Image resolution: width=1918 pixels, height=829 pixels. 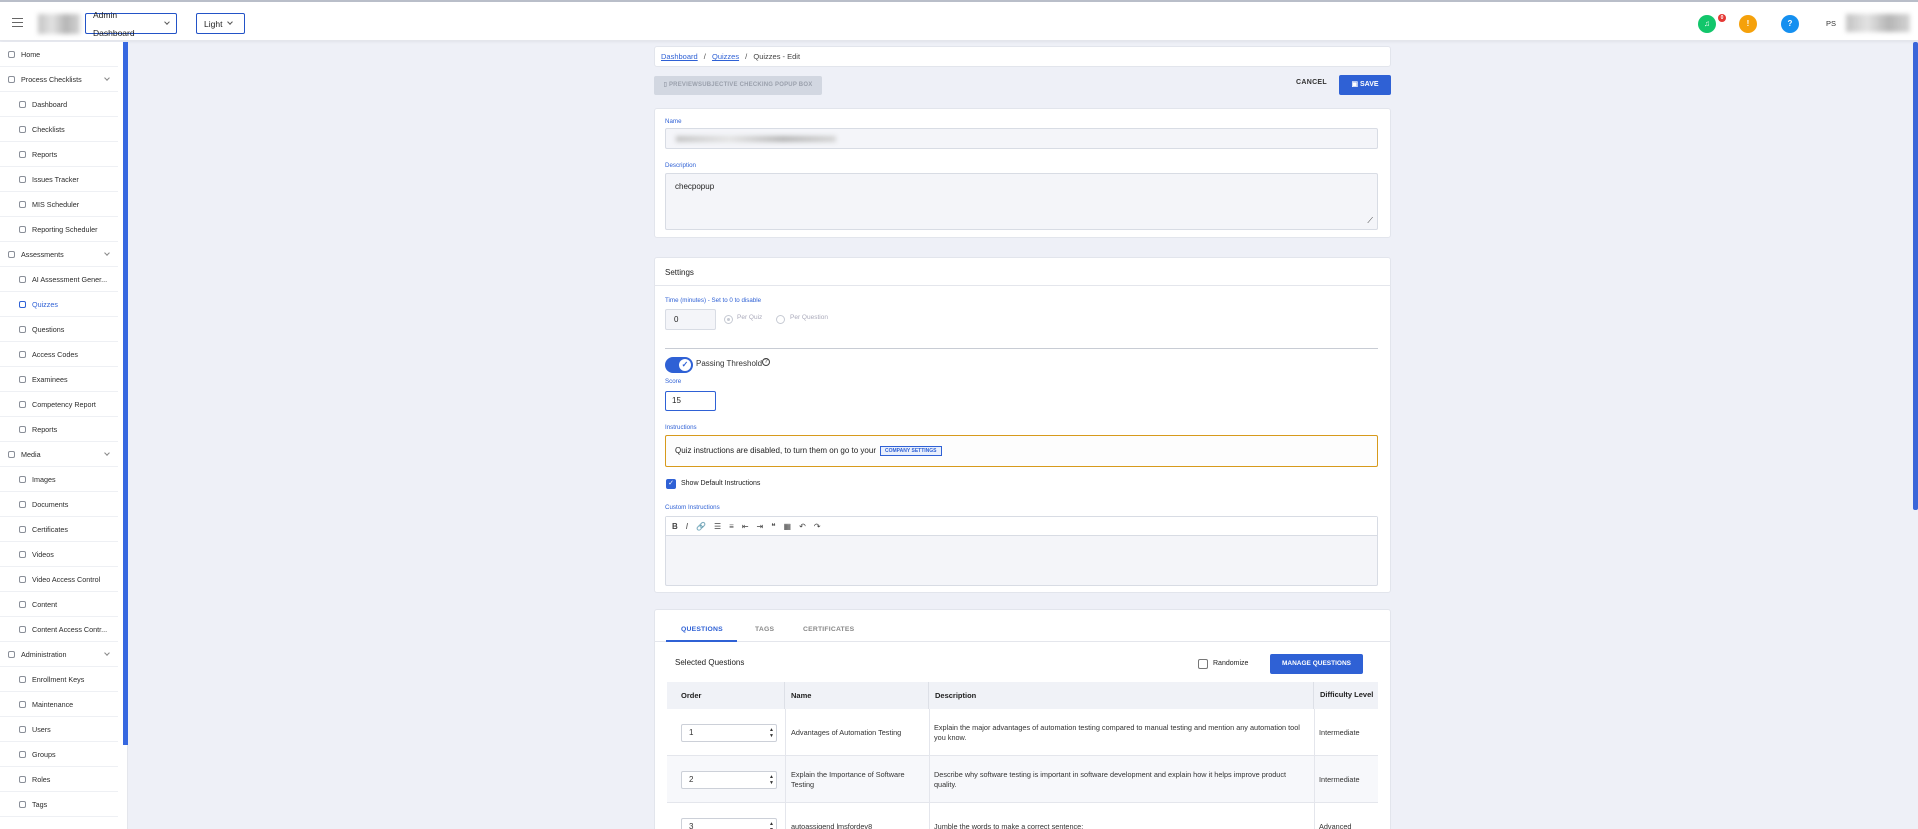 What do you see at coordinates (760, 526) in the screenshot?
I see `indent-icon: ⇥` at bounding box center [760, 526].